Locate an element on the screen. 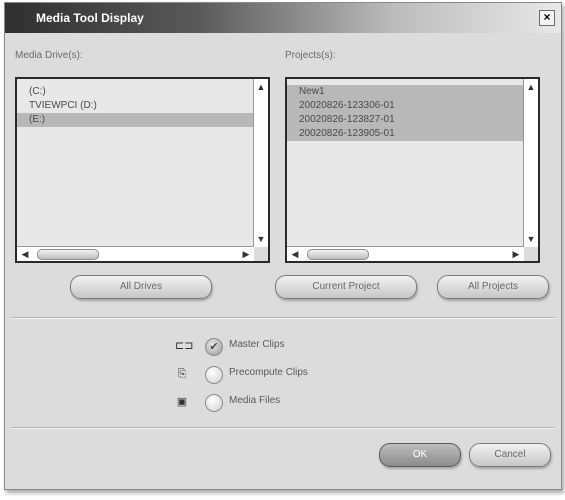  master-clips-label: Master Clips is located at coordinates (257, 344).